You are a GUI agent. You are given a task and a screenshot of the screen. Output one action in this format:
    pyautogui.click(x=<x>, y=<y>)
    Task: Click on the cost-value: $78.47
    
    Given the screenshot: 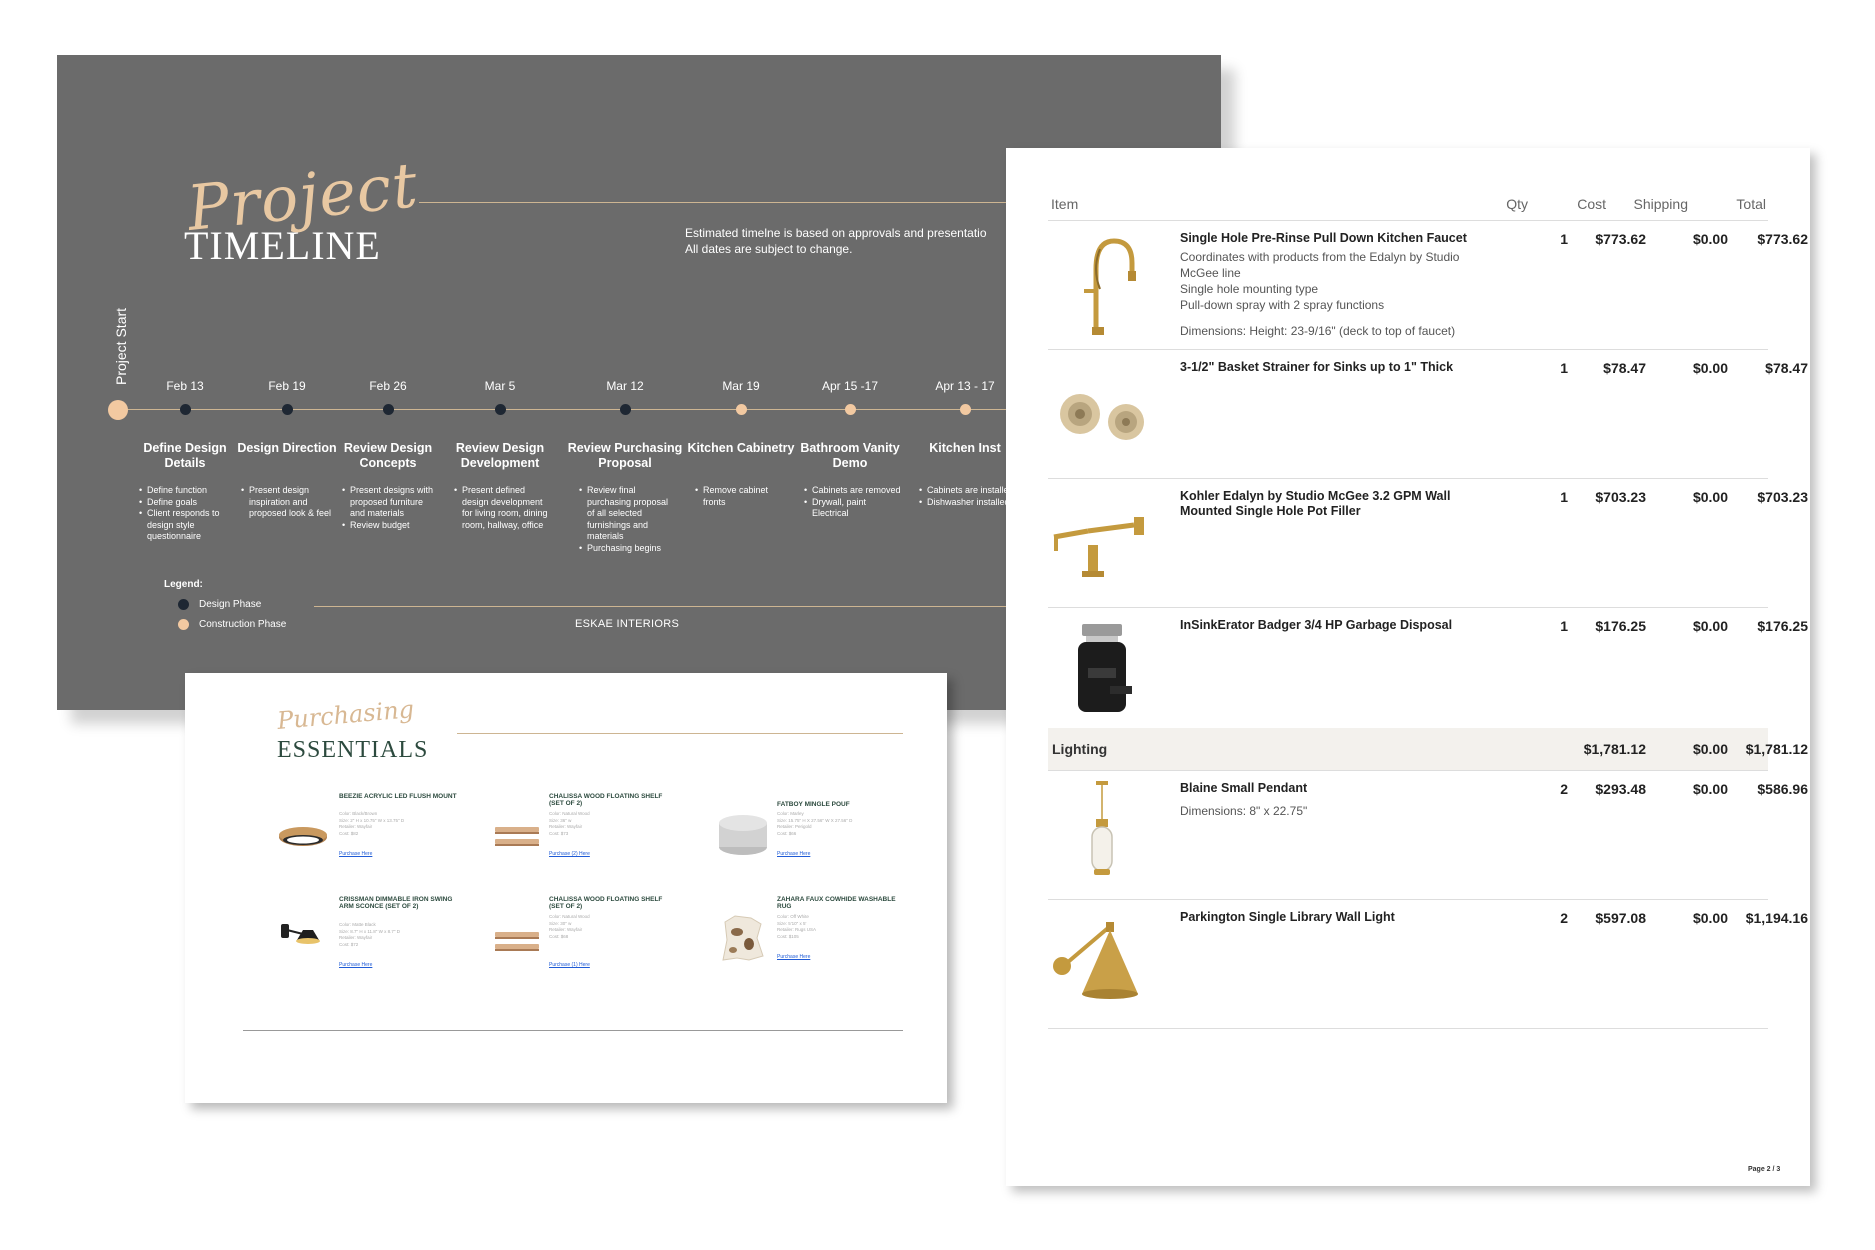 What is the action you would take?
    pyautogui.click(x=1624, y=368)
    